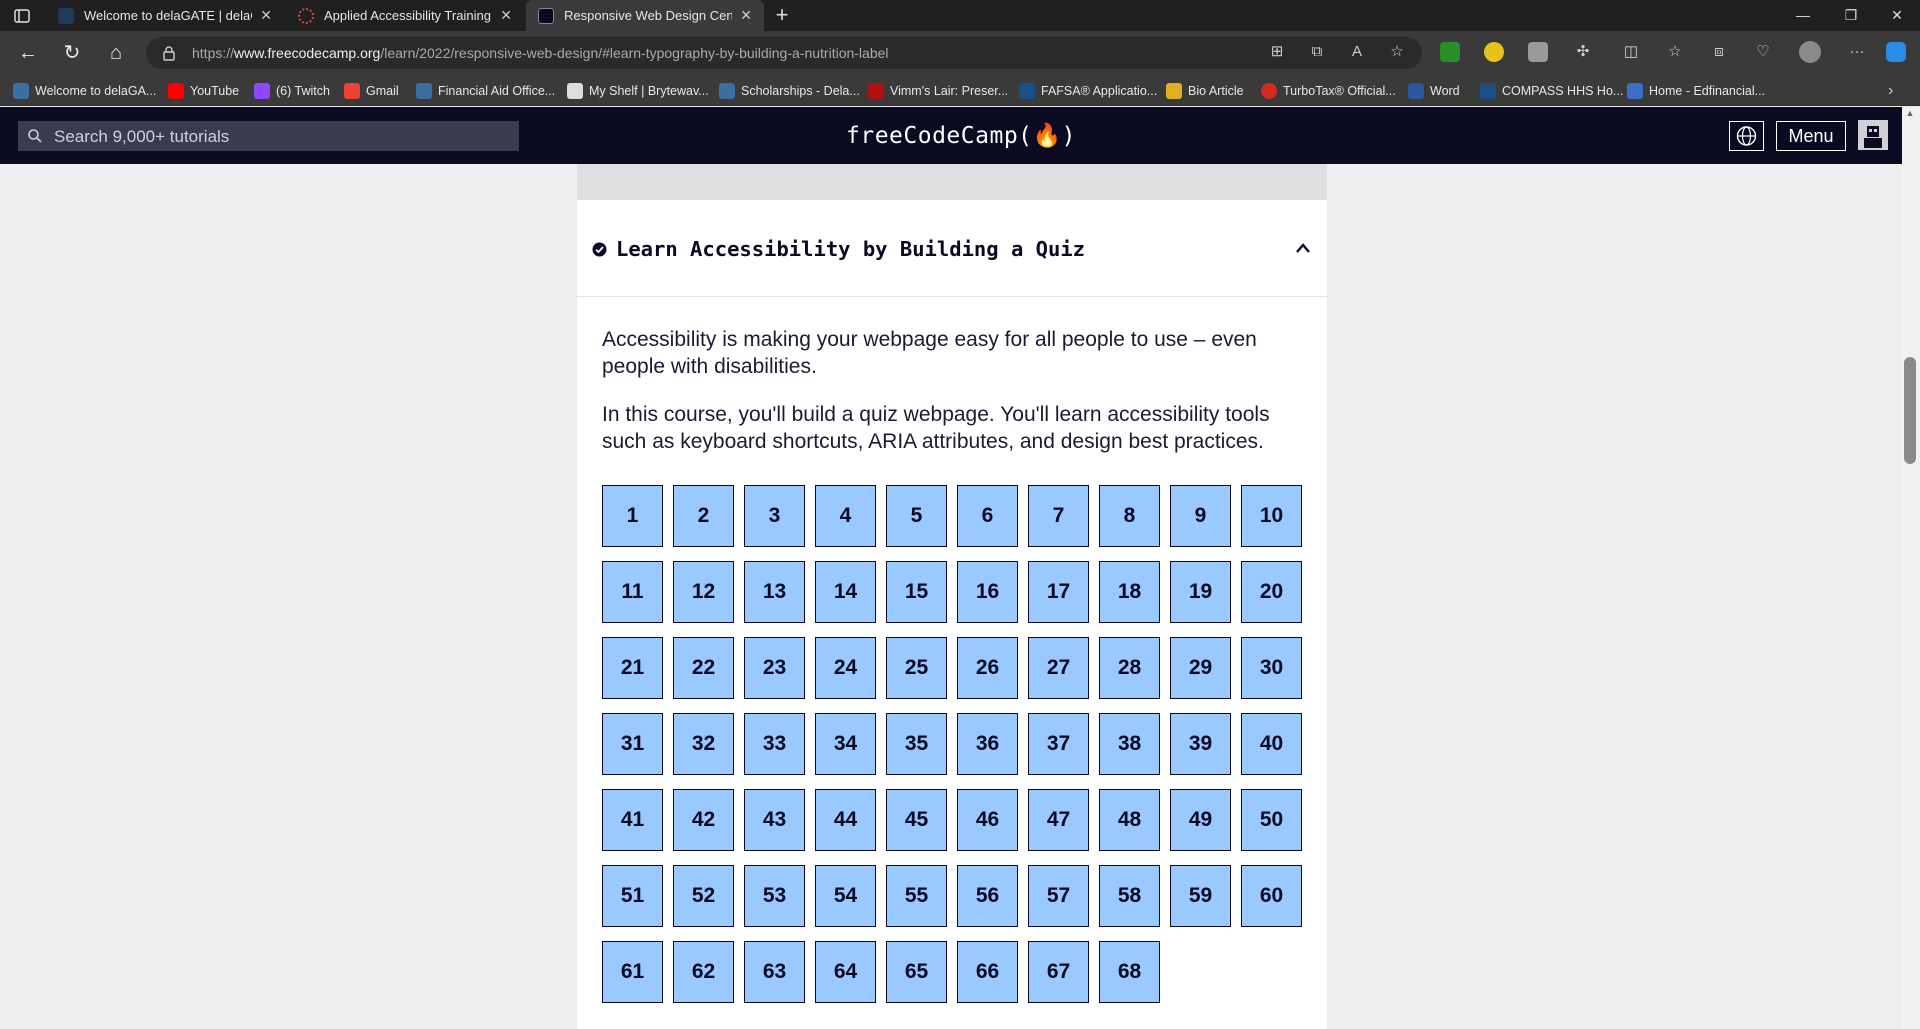 The image size is (1920, 1029). What do you see at coordinates (1538, 52) in the screenshot?
I see `extension-gray-icon` at bounding box center [1538, 52].